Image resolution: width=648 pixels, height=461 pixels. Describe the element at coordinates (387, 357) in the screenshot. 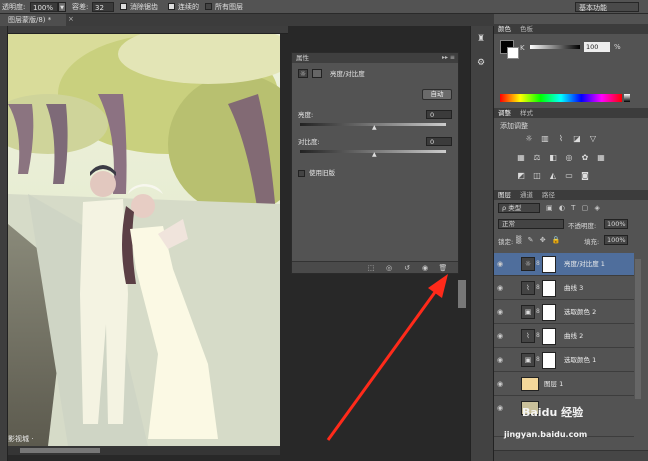

I see `red-arrow` at that location.